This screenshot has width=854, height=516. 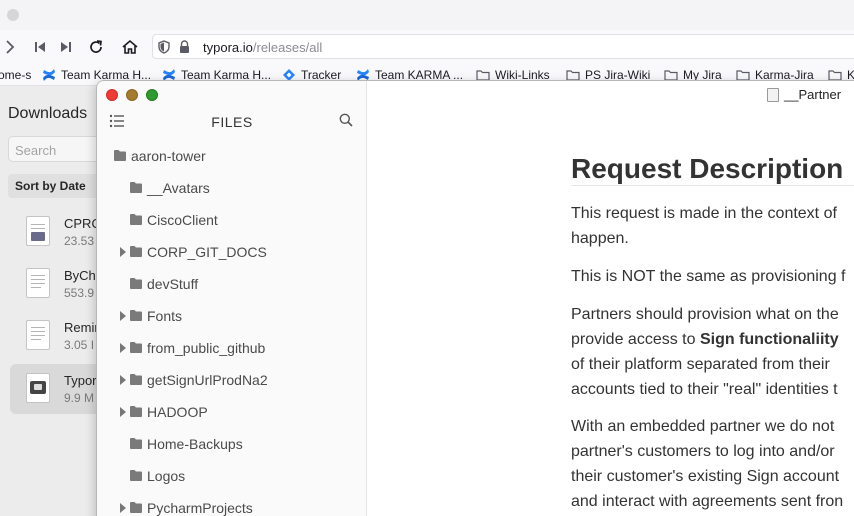 What do you see at coordinates (346, 122) in the screenshot?
I see `search-icon` at bounding box center [346, 122].